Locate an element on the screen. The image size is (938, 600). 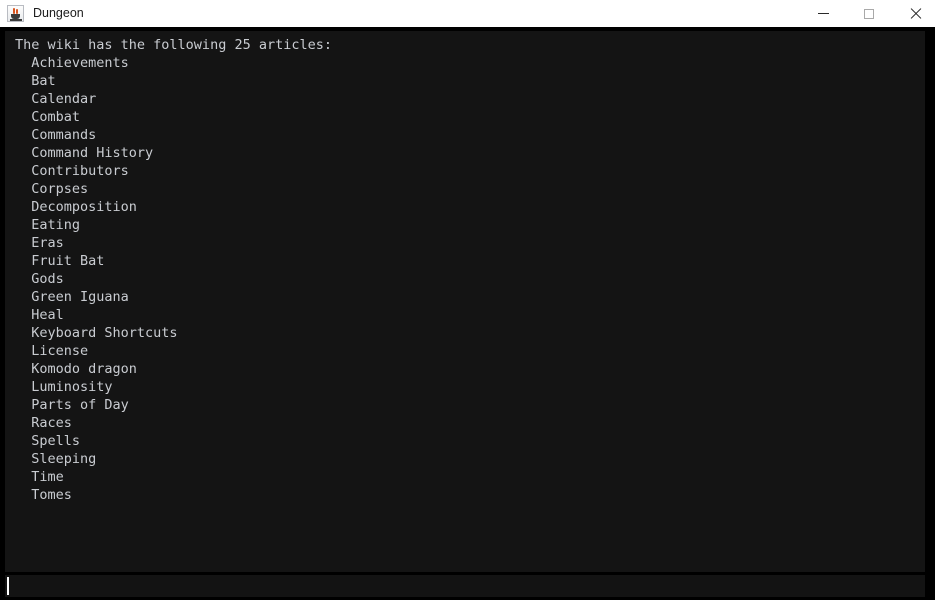
java-icon-saucer is located at coordinates (16, 20).